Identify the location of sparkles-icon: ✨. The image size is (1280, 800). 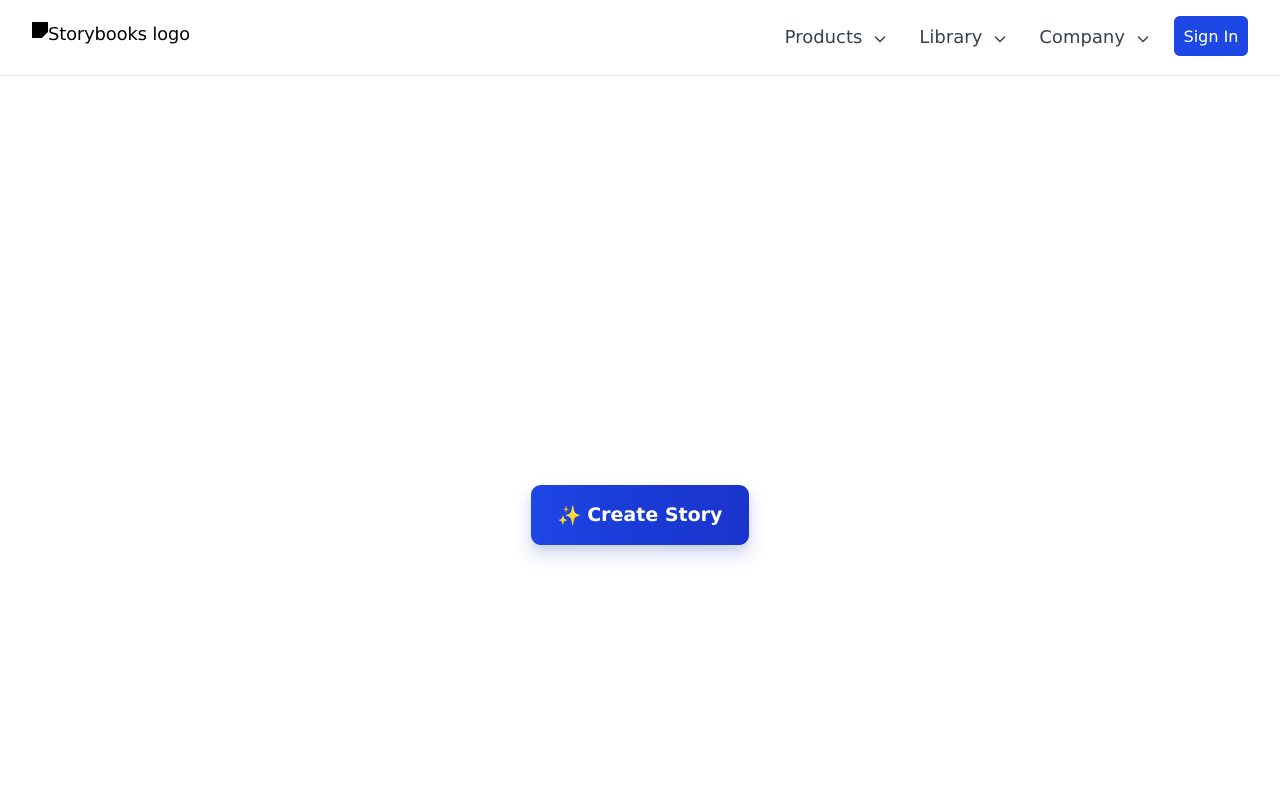
(569, 515).